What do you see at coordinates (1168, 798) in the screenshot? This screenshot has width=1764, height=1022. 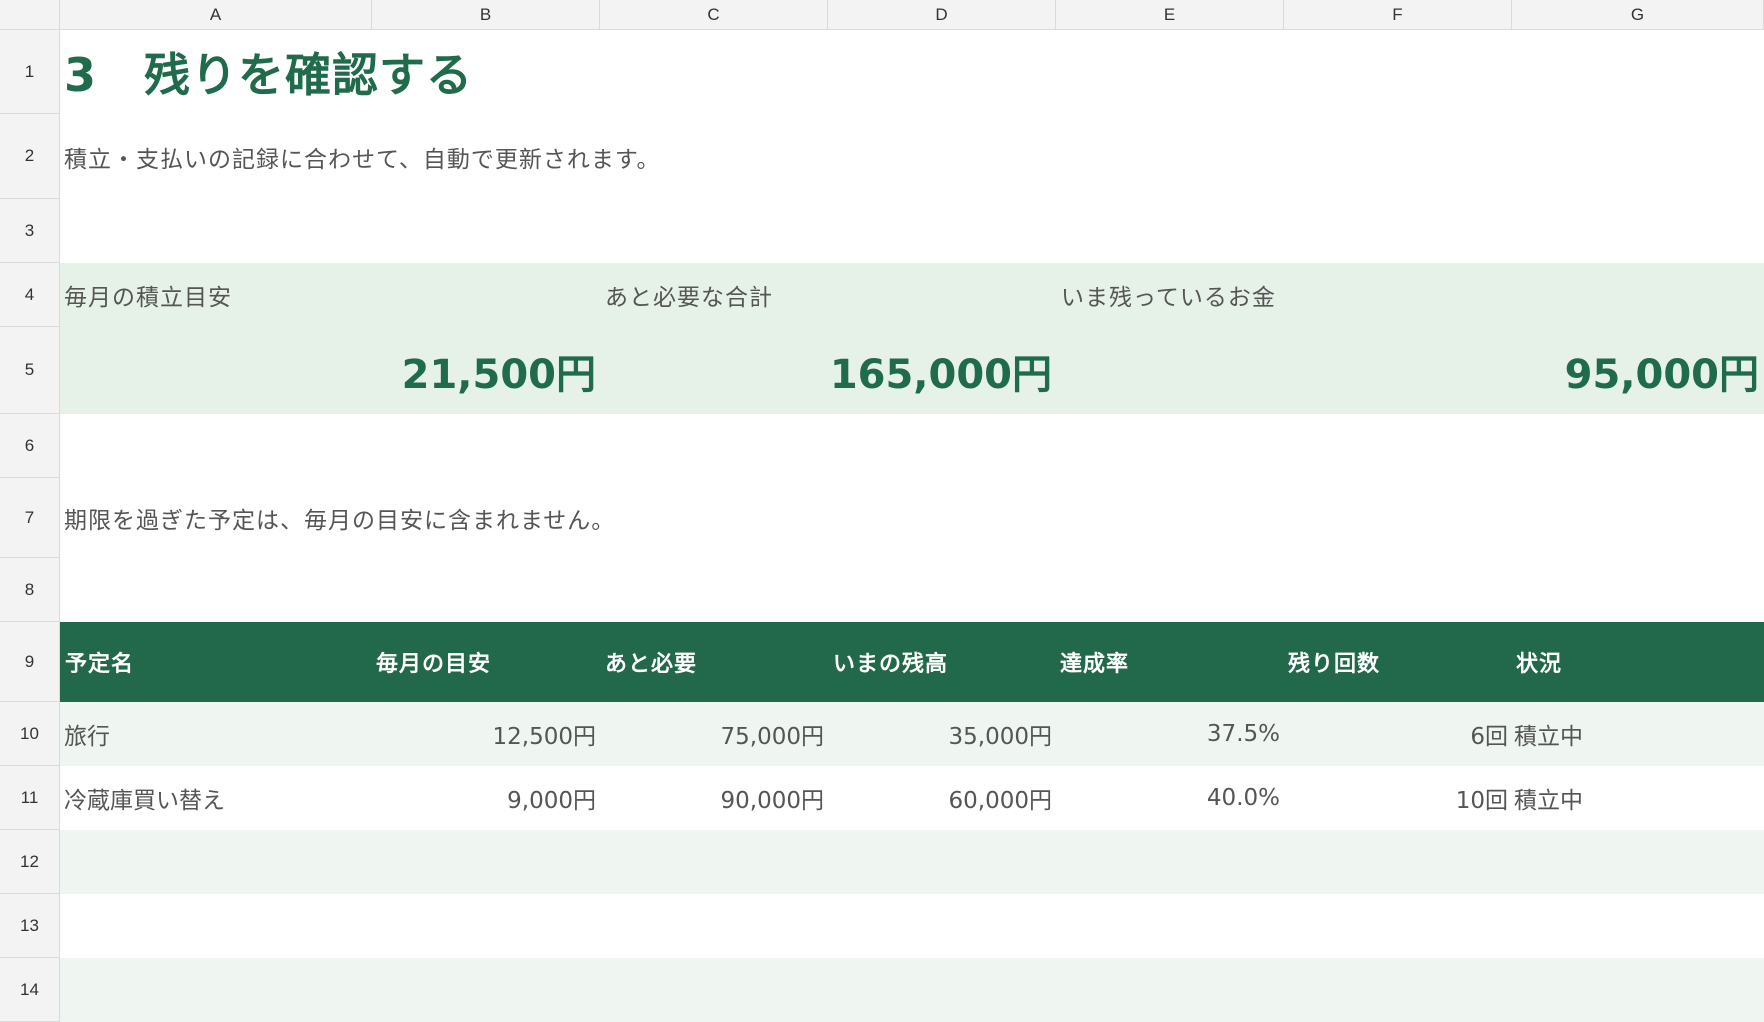 I see `table-cell-progress: 40.0%` at bounding box center [1168, 798].